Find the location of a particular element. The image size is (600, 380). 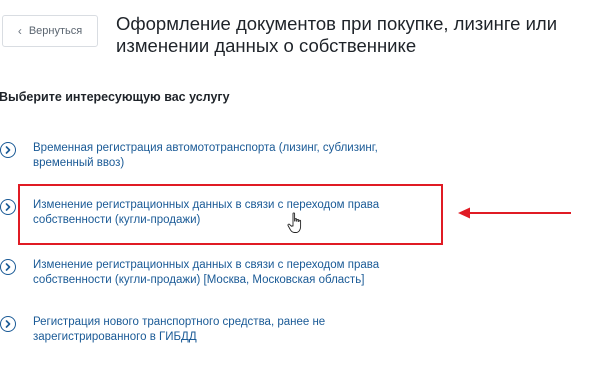

red-arrow-left-icon is located at coordinates (514, 213).